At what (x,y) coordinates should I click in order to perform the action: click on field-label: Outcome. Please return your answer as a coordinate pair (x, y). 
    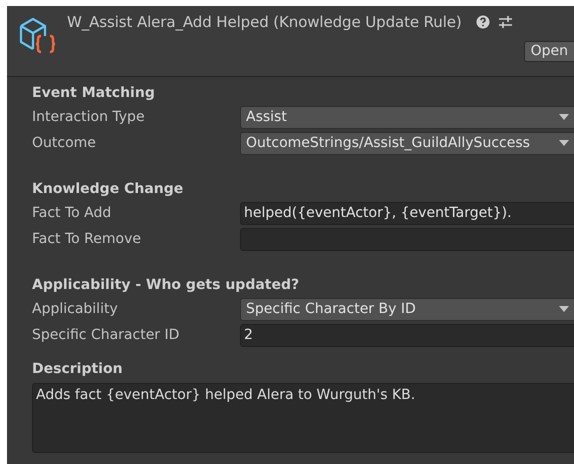
    Looking at the image, I should click on (64, 143).